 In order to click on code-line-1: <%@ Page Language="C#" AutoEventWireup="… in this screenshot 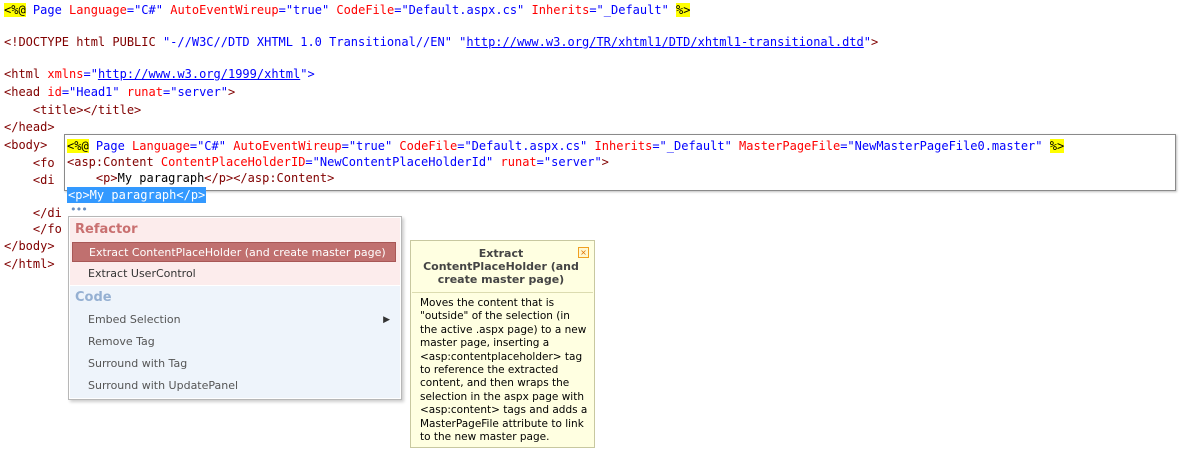, I will do `click(347, 10)`.